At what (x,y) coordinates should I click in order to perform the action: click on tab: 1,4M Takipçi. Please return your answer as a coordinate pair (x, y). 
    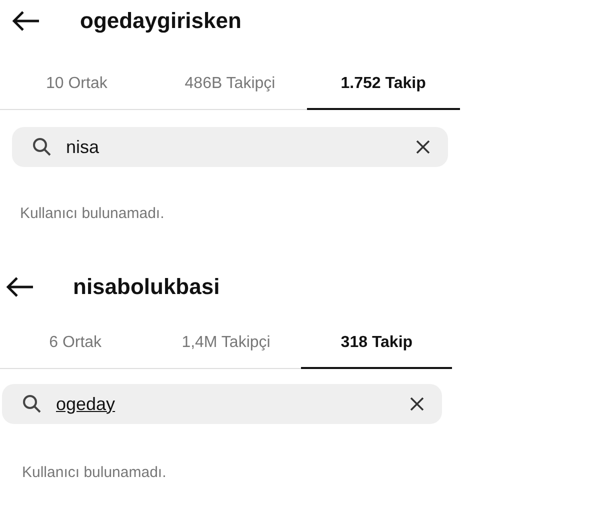
    Looking at the image, I should click on (226, 344).